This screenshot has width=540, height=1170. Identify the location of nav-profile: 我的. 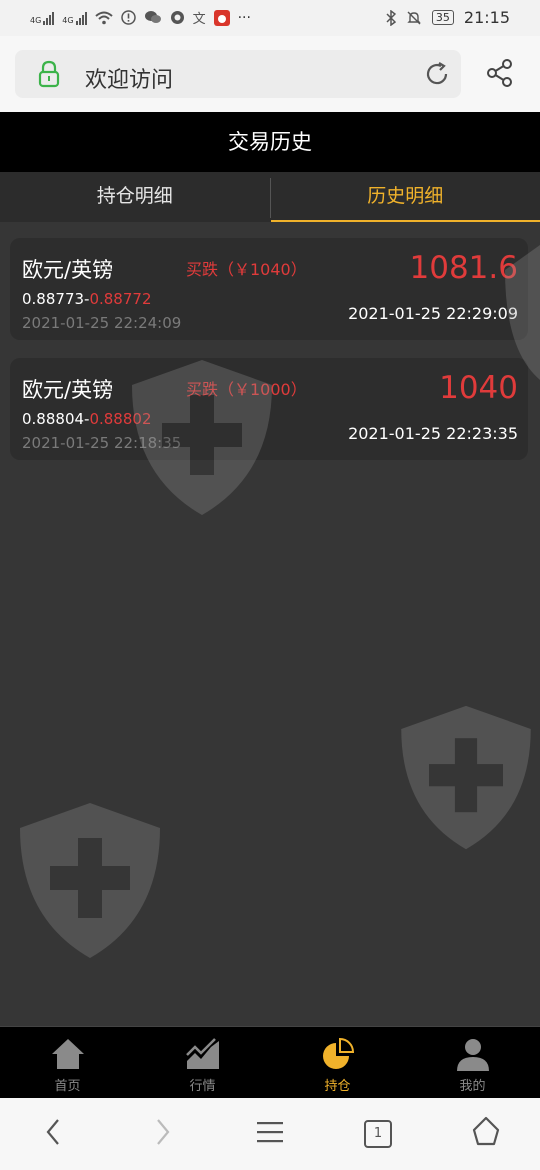
(472, 1063).